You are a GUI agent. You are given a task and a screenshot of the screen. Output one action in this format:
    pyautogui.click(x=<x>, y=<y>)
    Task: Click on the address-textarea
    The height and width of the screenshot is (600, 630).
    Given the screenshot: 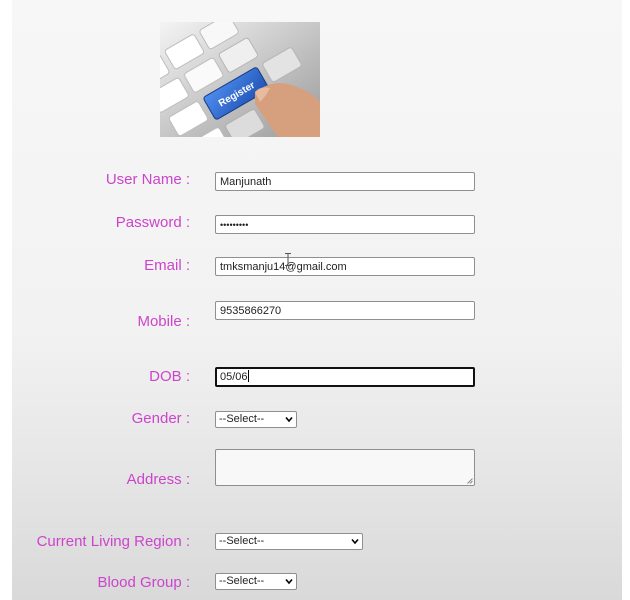 What is the action you would take?
    pyautogui.click(x=345, y=467)
    